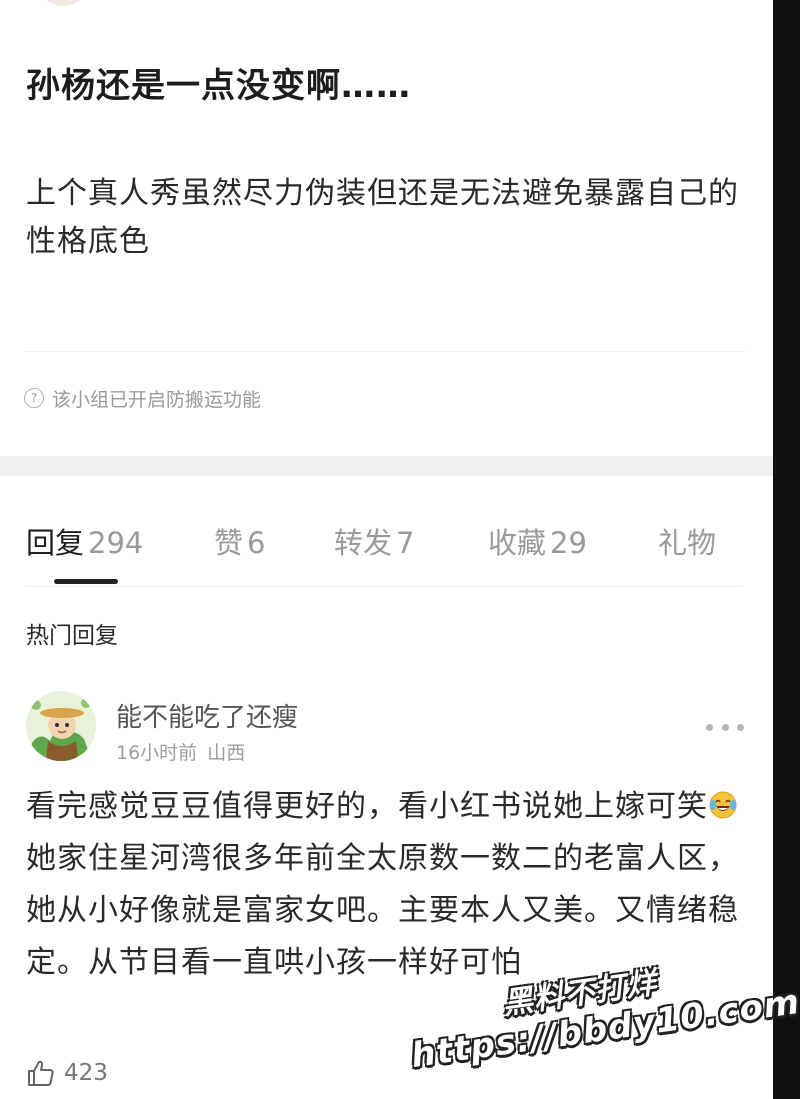  What do you see at coordinates (63, 3) in the screenshot?
I see `author-avatar-partial` at bounding box center [63, 3].